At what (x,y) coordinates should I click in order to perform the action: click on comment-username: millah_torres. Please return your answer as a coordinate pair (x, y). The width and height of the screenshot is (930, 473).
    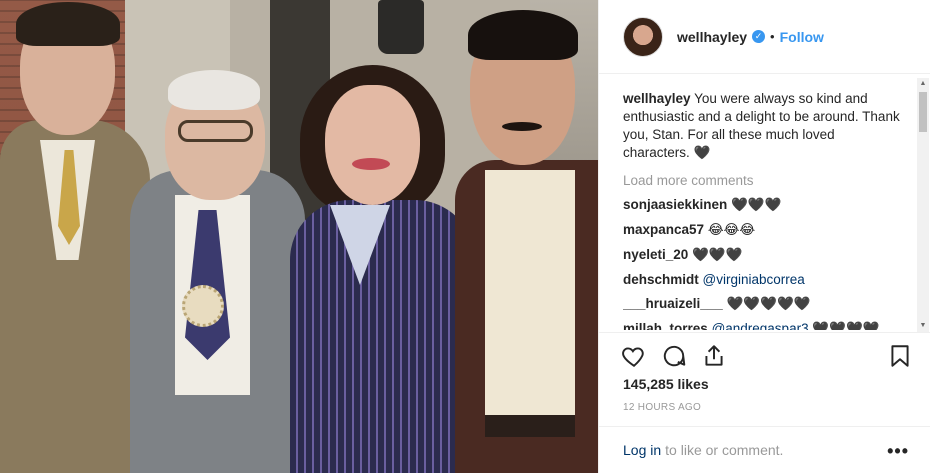
    Looking at the image, I should click on (665, 325).